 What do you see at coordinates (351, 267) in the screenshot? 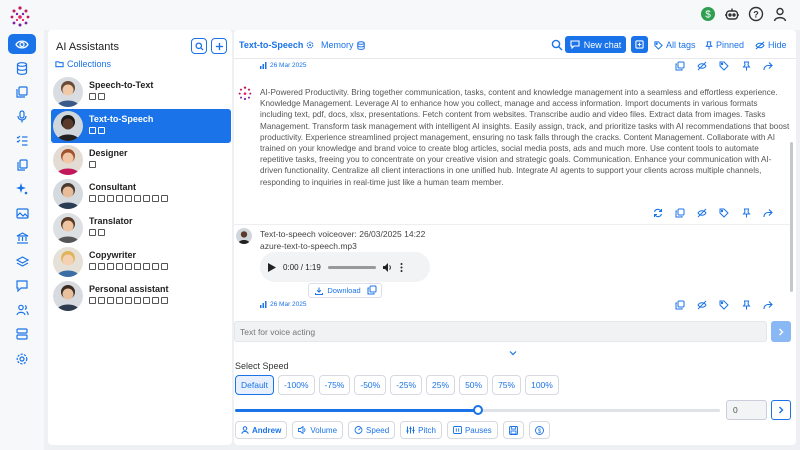
I see `audio-seek-bar` at bounding box center [351, 267].